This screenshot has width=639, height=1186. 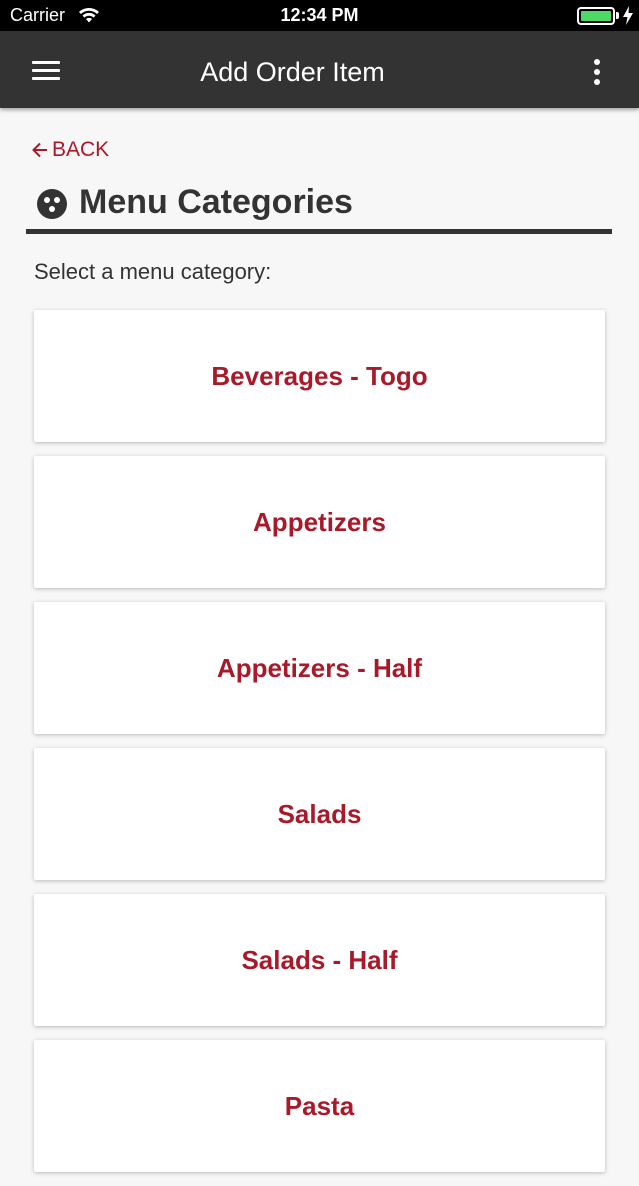 I want to click on category-card: Appetizers - Half, so click(x=319, y=668).